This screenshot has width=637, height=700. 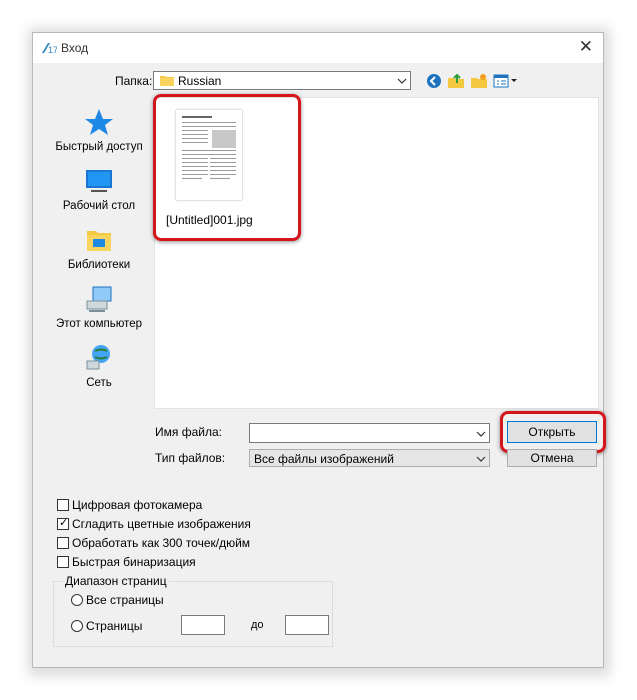 I want to click on radio-label: Страницы, so click(x=114, y=626).